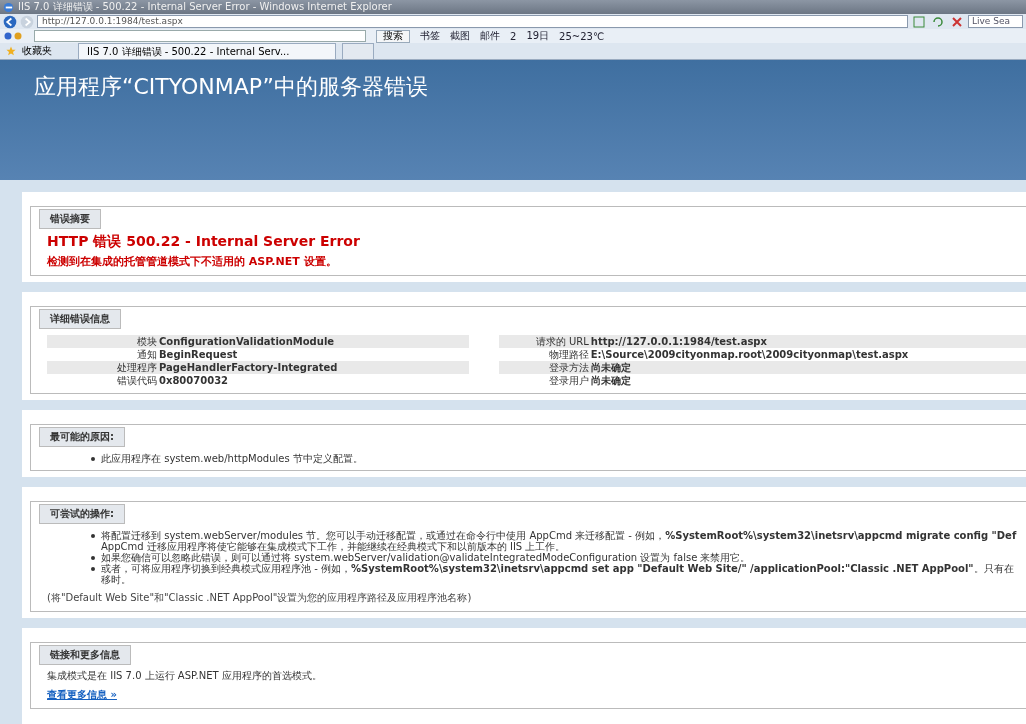  What do you see at coordinates (11, 51) in the screenshot?
I see `star-icon` at bounding box center [11, 51].